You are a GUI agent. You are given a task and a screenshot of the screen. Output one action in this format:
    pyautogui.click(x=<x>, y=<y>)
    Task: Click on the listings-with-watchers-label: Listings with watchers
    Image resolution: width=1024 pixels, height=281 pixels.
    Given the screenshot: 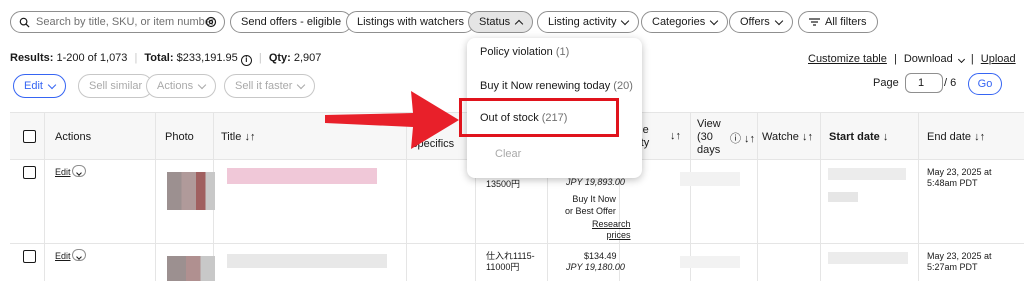 What is the action you would take?
    pyautogui.click(x=410, y=22)
    